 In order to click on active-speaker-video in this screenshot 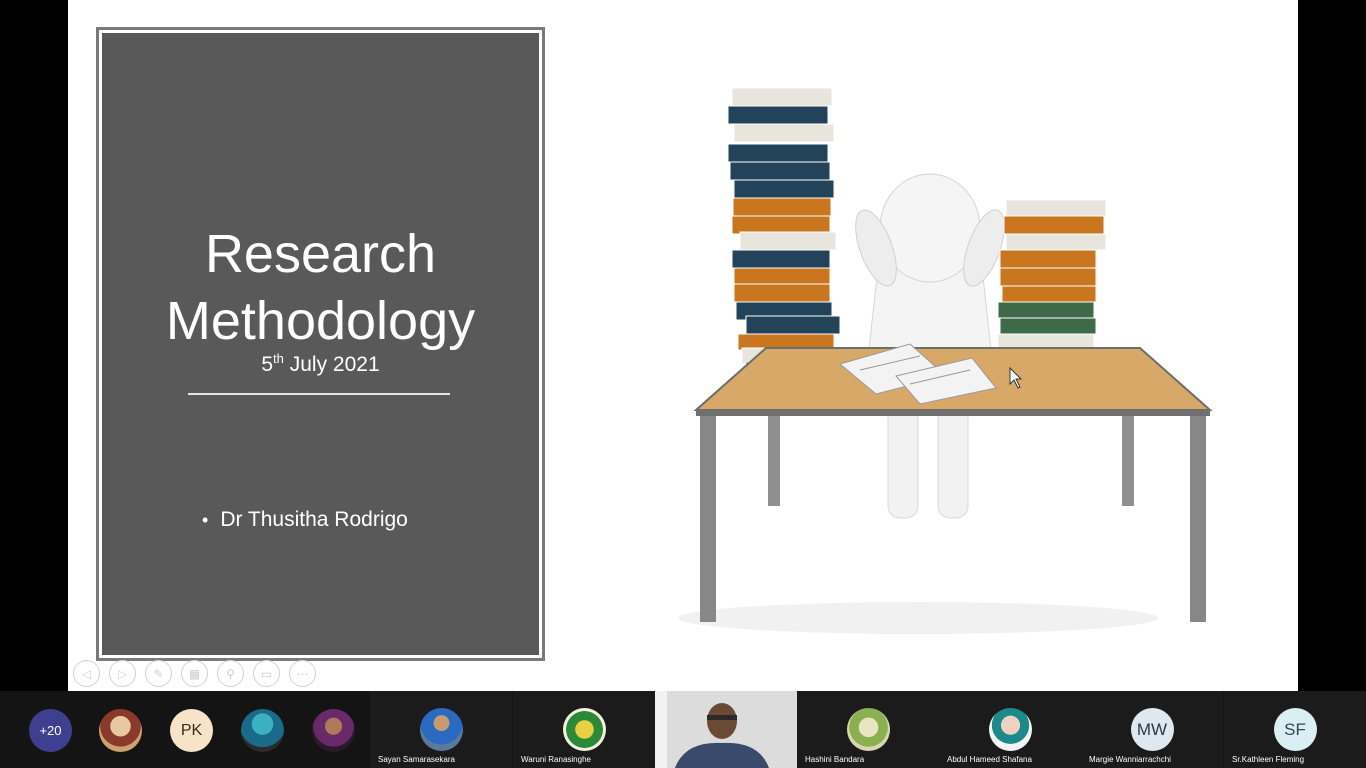, I will do `click(726, 729)`.